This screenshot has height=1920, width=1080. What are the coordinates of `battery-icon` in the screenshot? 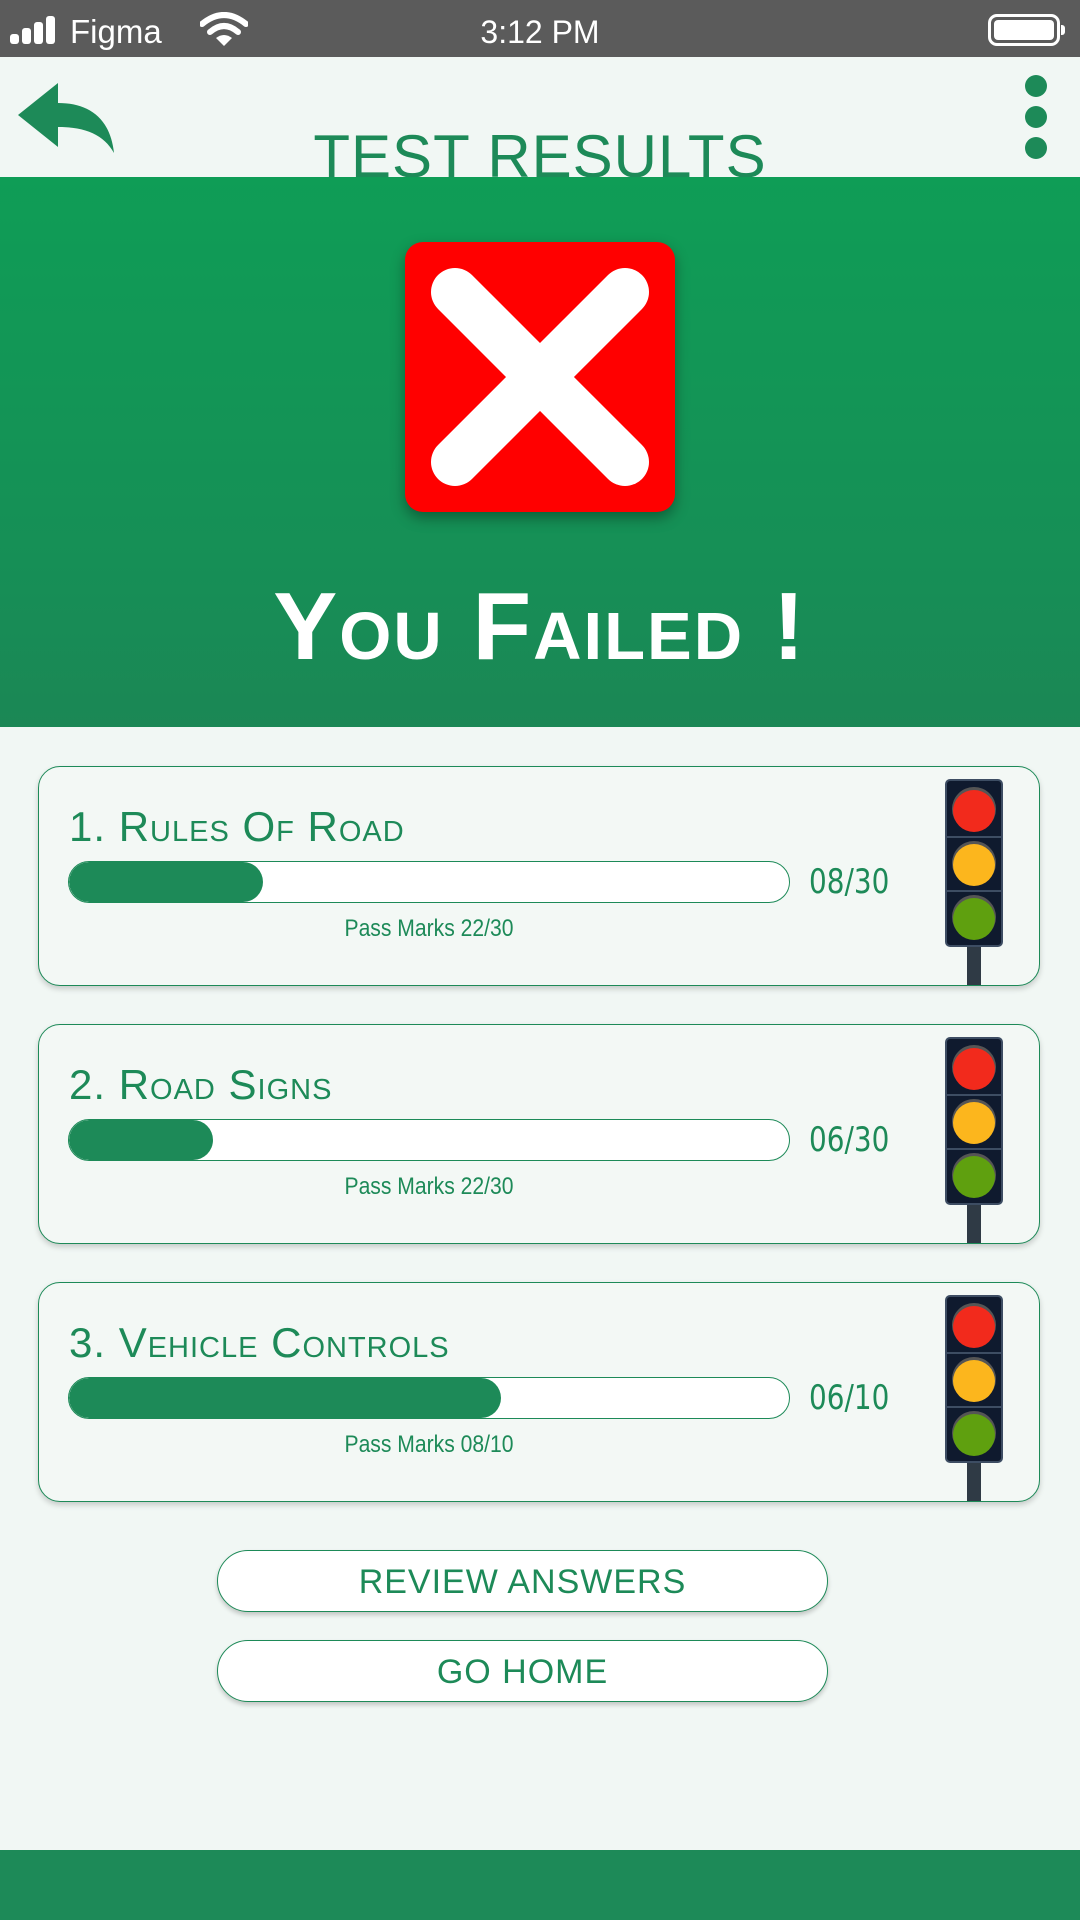 It's located at (1026, 30).